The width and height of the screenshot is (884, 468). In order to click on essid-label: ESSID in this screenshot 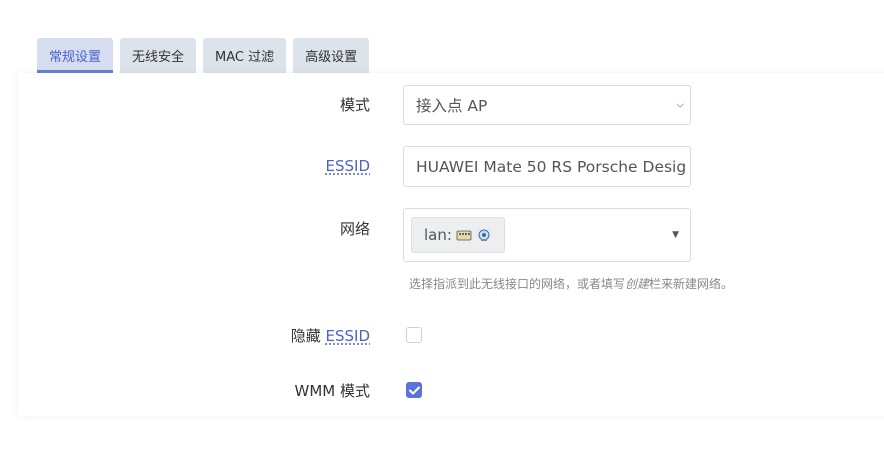, I will do `click(270, 166)`.